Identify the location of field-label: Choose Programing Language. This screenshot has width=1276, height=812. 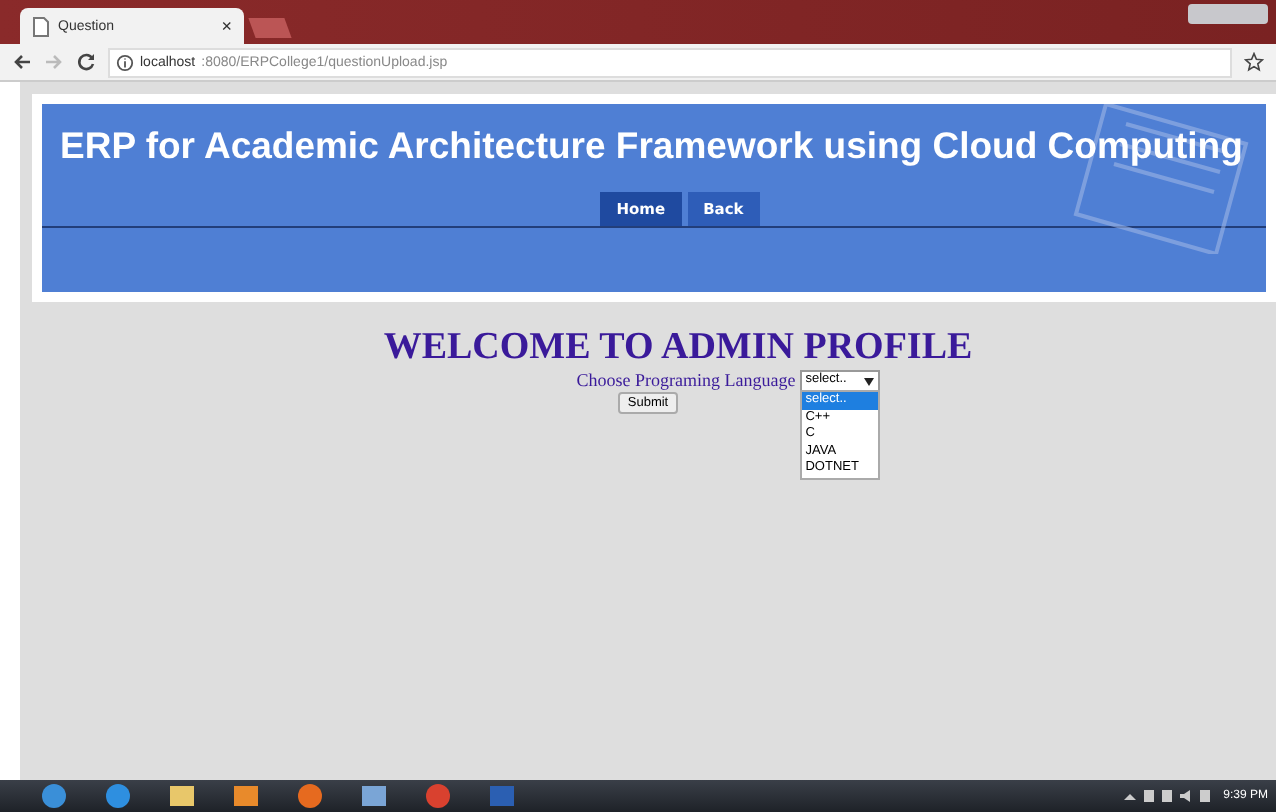
(686, 380).